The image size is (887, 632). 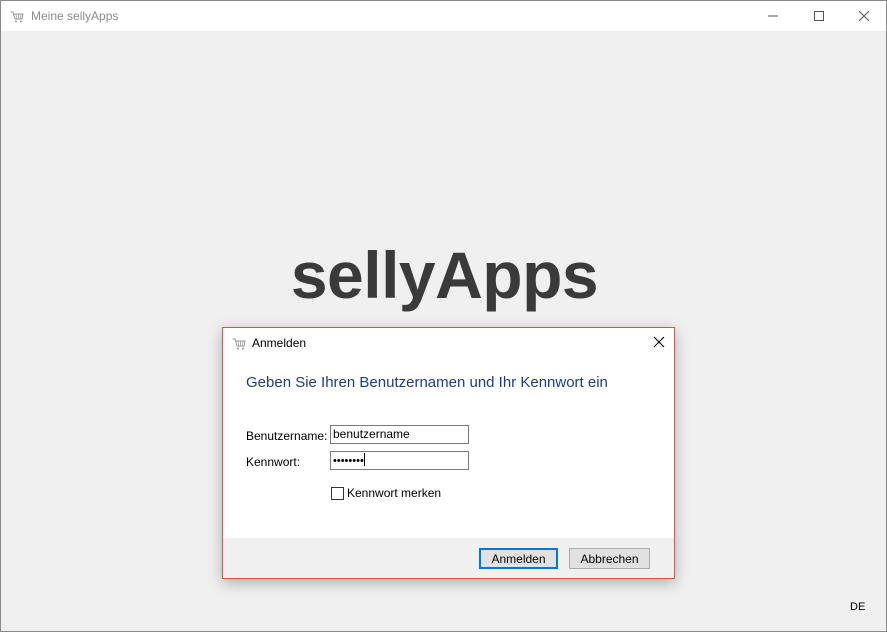 I want to click on title-bar: Meine sellyApps, so click(x=443, y=16).